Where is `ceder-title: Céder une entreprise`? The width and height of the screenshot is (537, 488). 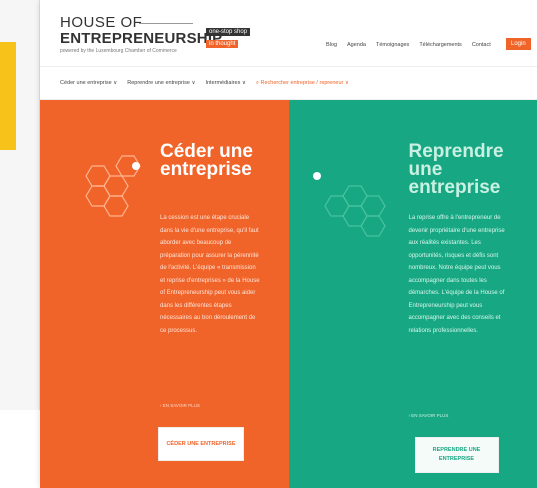
ceder-title: Céder une entreprise is located at coordinates (206, 160).